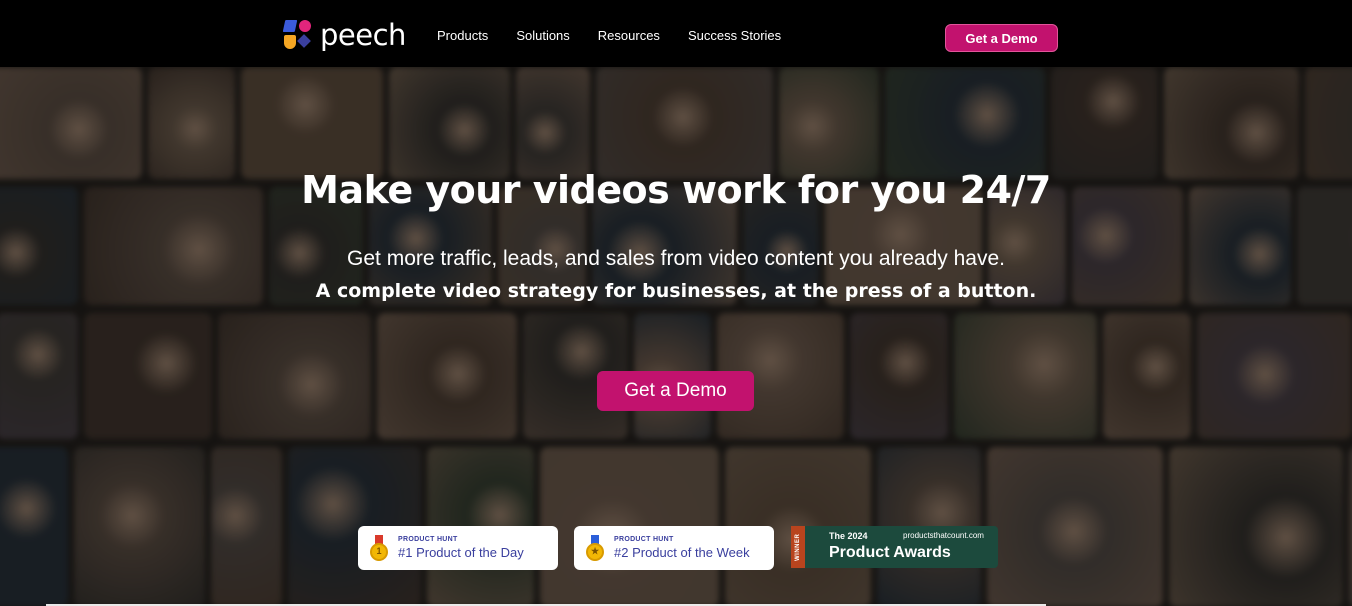  I want to click on peech-logo-icon, so click(298, 35).